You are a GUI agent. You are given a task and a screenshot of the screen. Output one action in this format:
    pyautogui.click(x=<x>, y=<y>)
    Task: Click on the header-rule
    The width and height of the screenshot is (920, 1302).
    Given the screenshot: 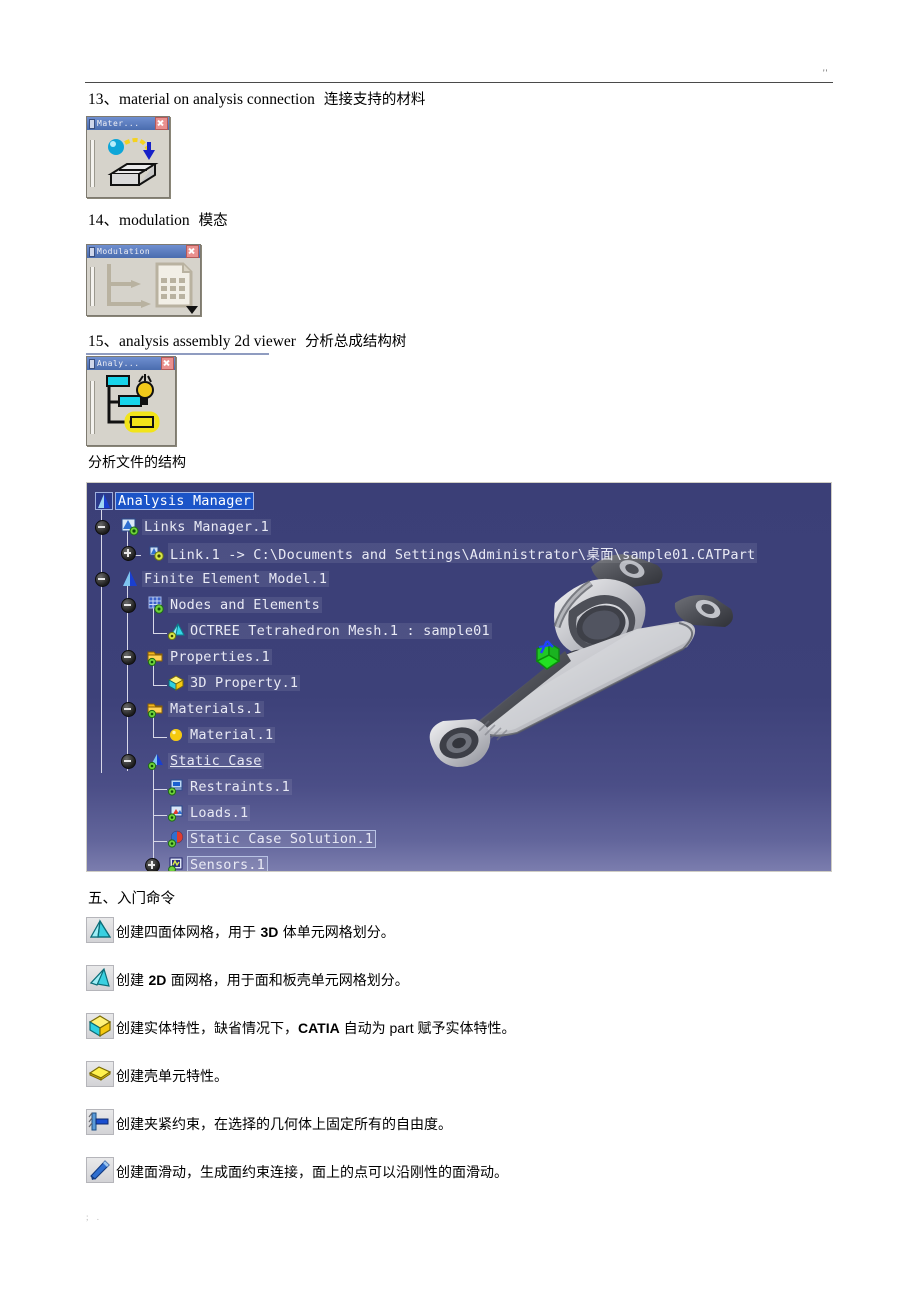 What is the action you would take?
    pyautogui.click(x=459, y=82)
    